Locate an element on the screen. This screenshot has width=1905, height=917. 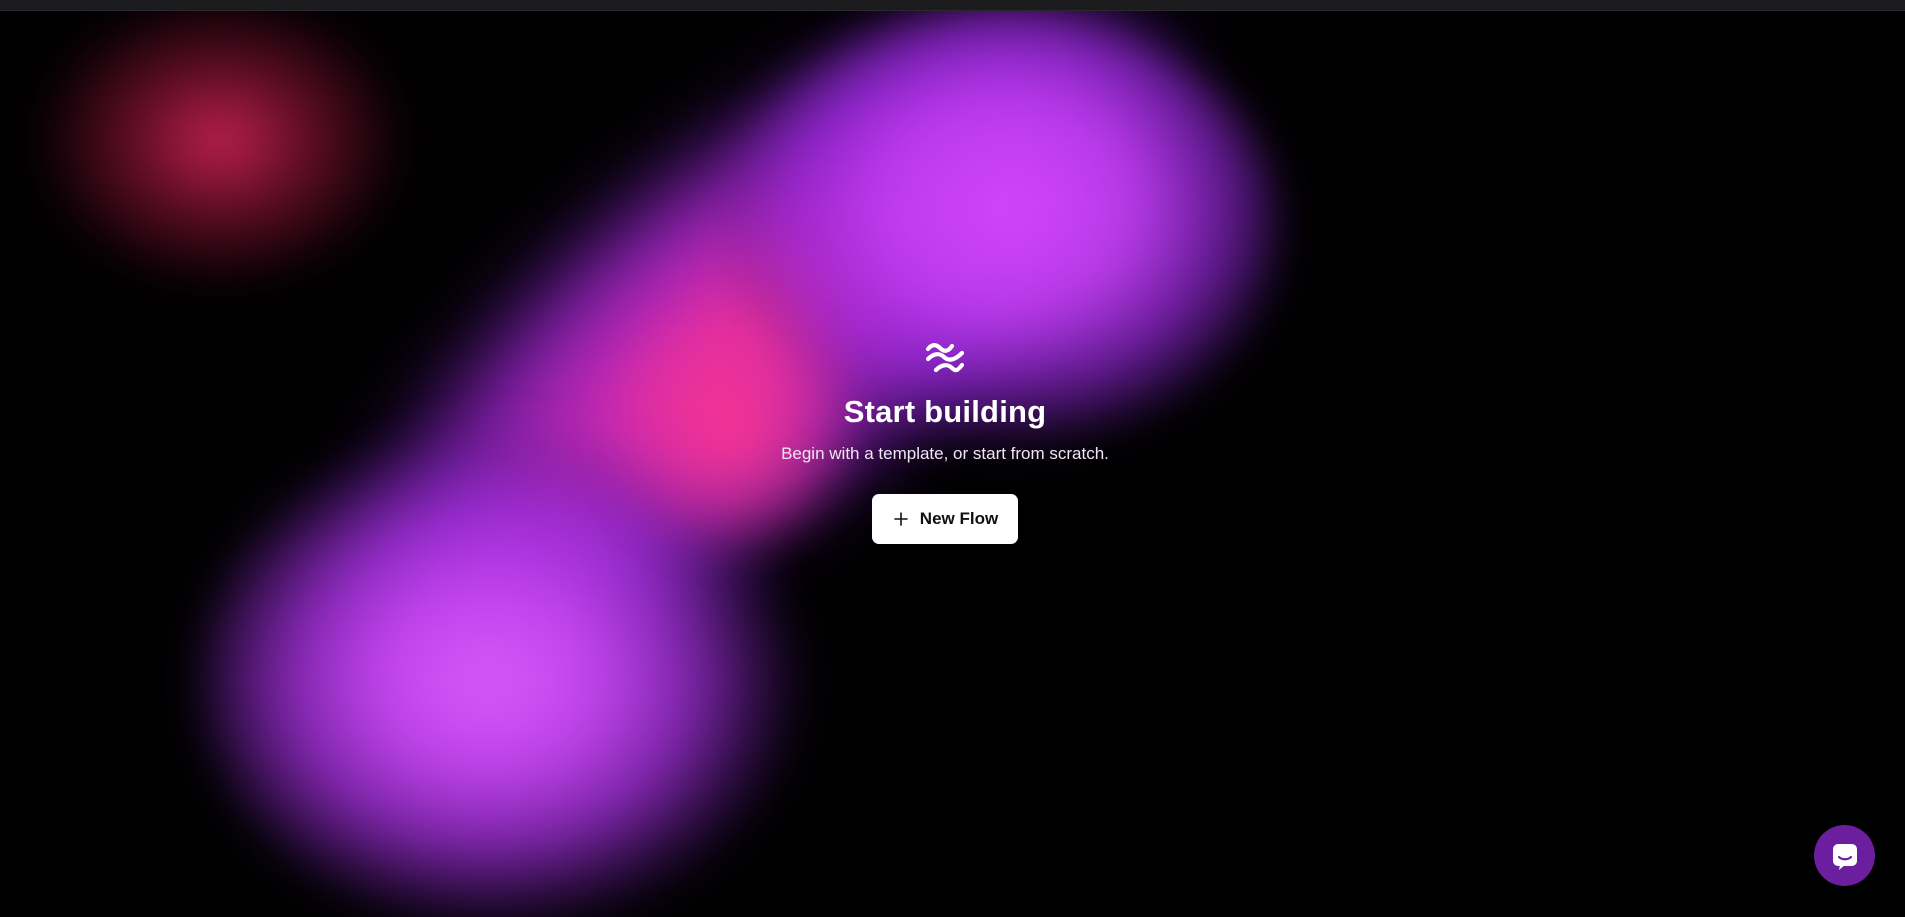
chat-bubble-icon is located at coordinates (1844, 856).